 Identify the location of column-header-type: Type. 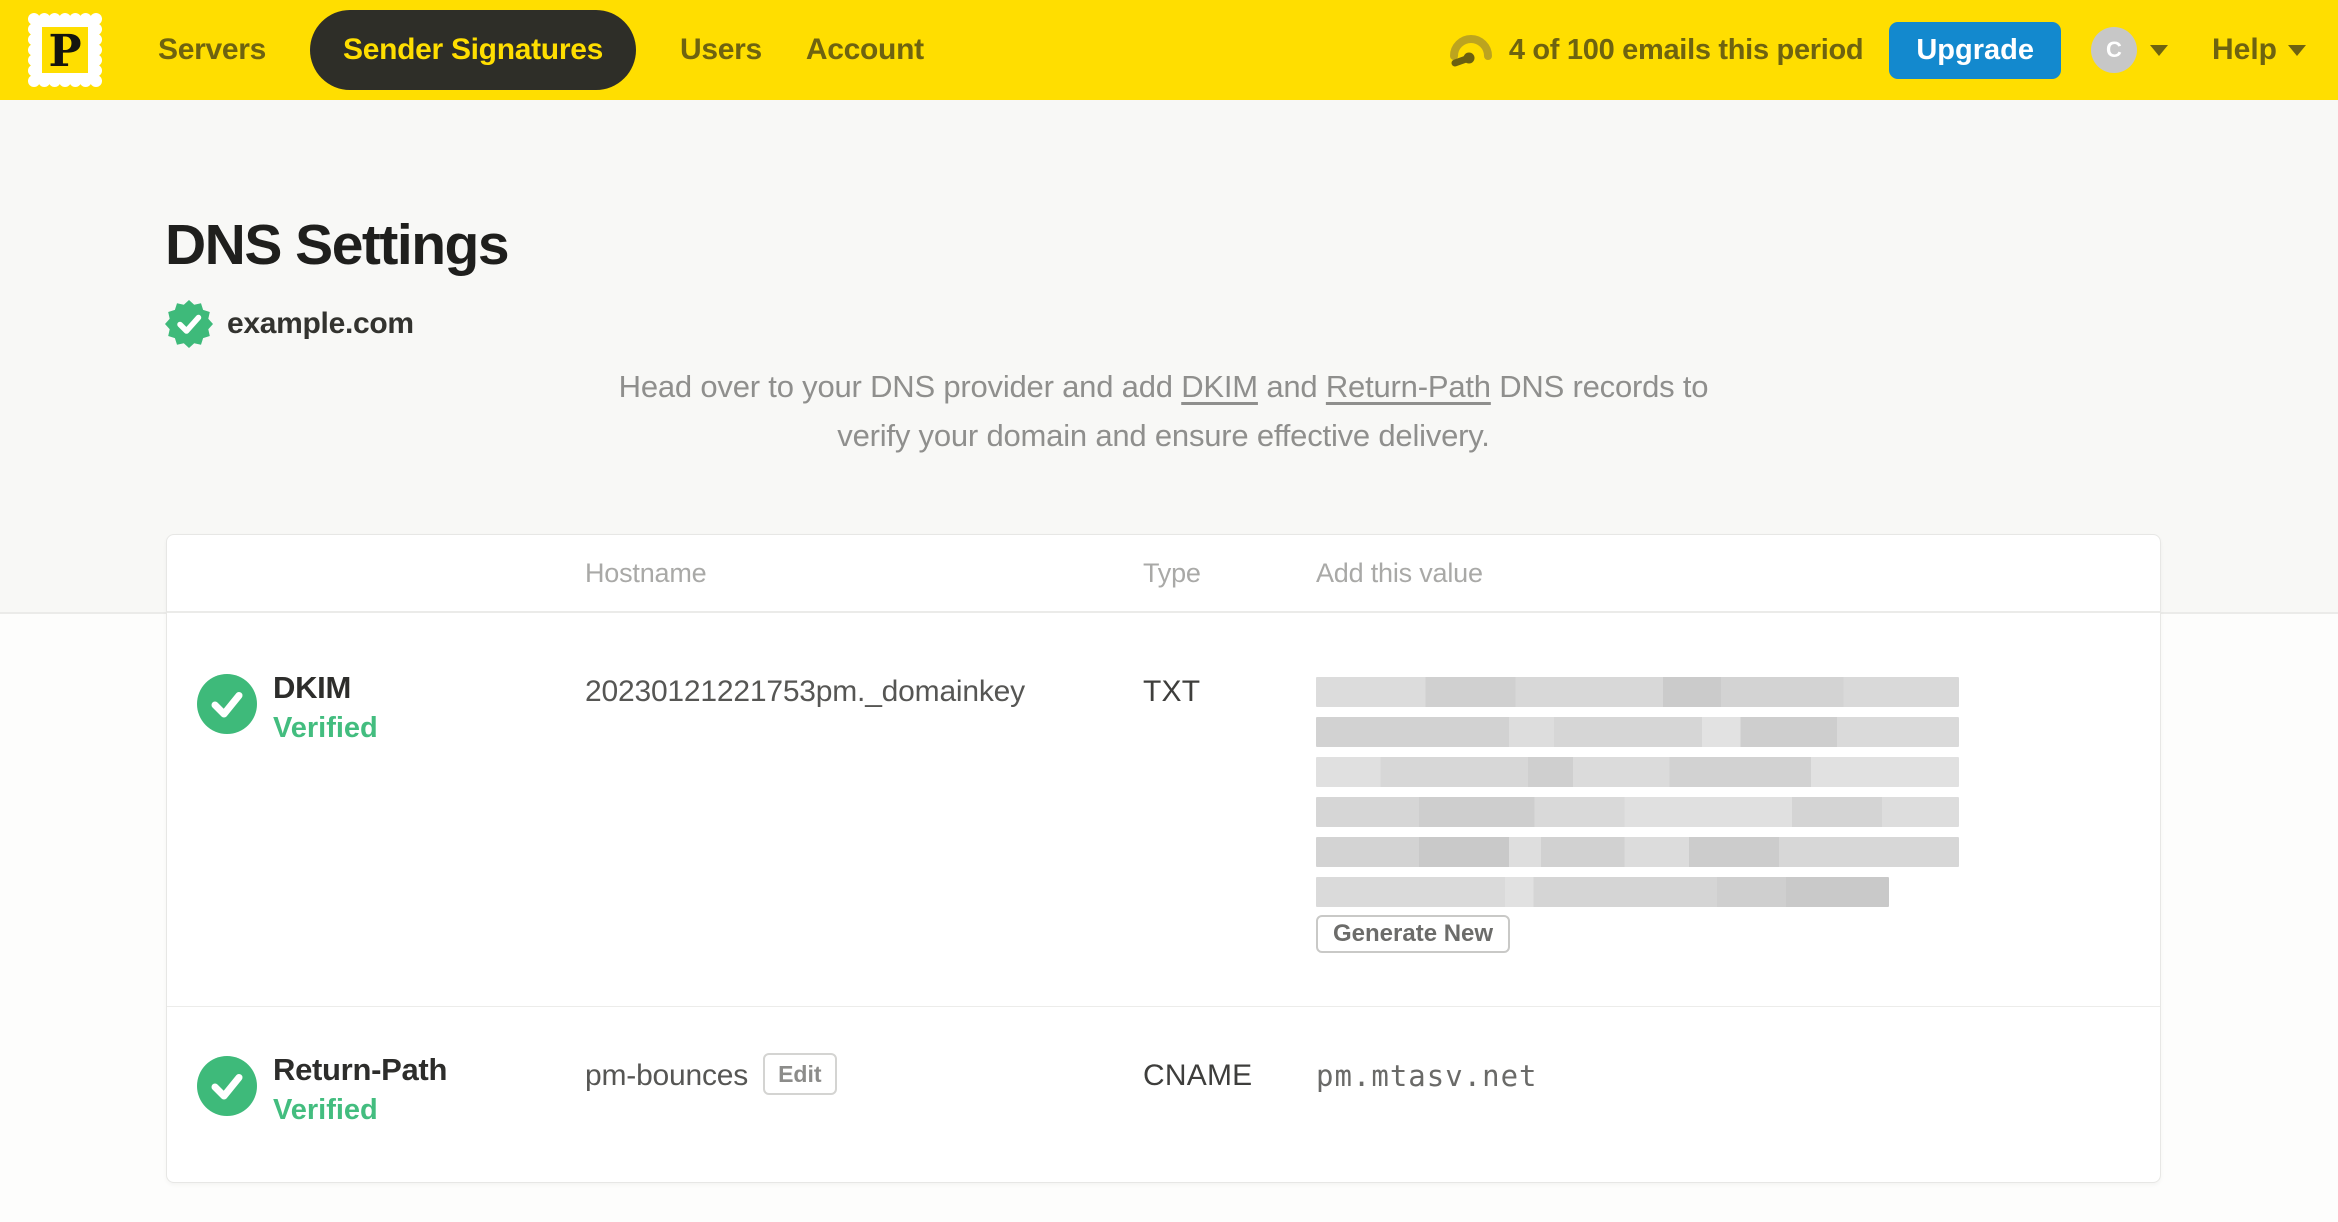
(1172, 572).